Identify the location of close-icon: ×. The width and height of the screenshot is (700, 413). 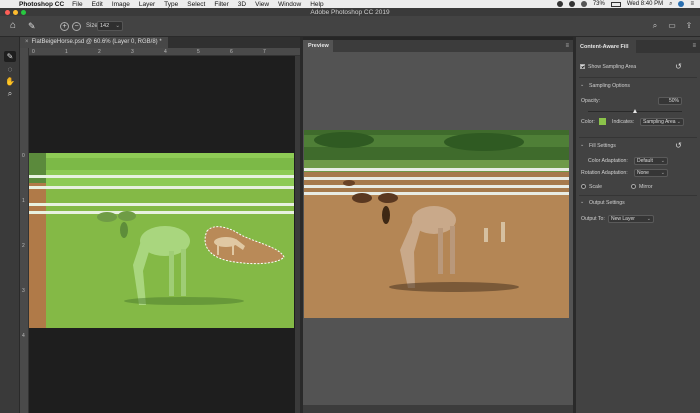
(27, 42).